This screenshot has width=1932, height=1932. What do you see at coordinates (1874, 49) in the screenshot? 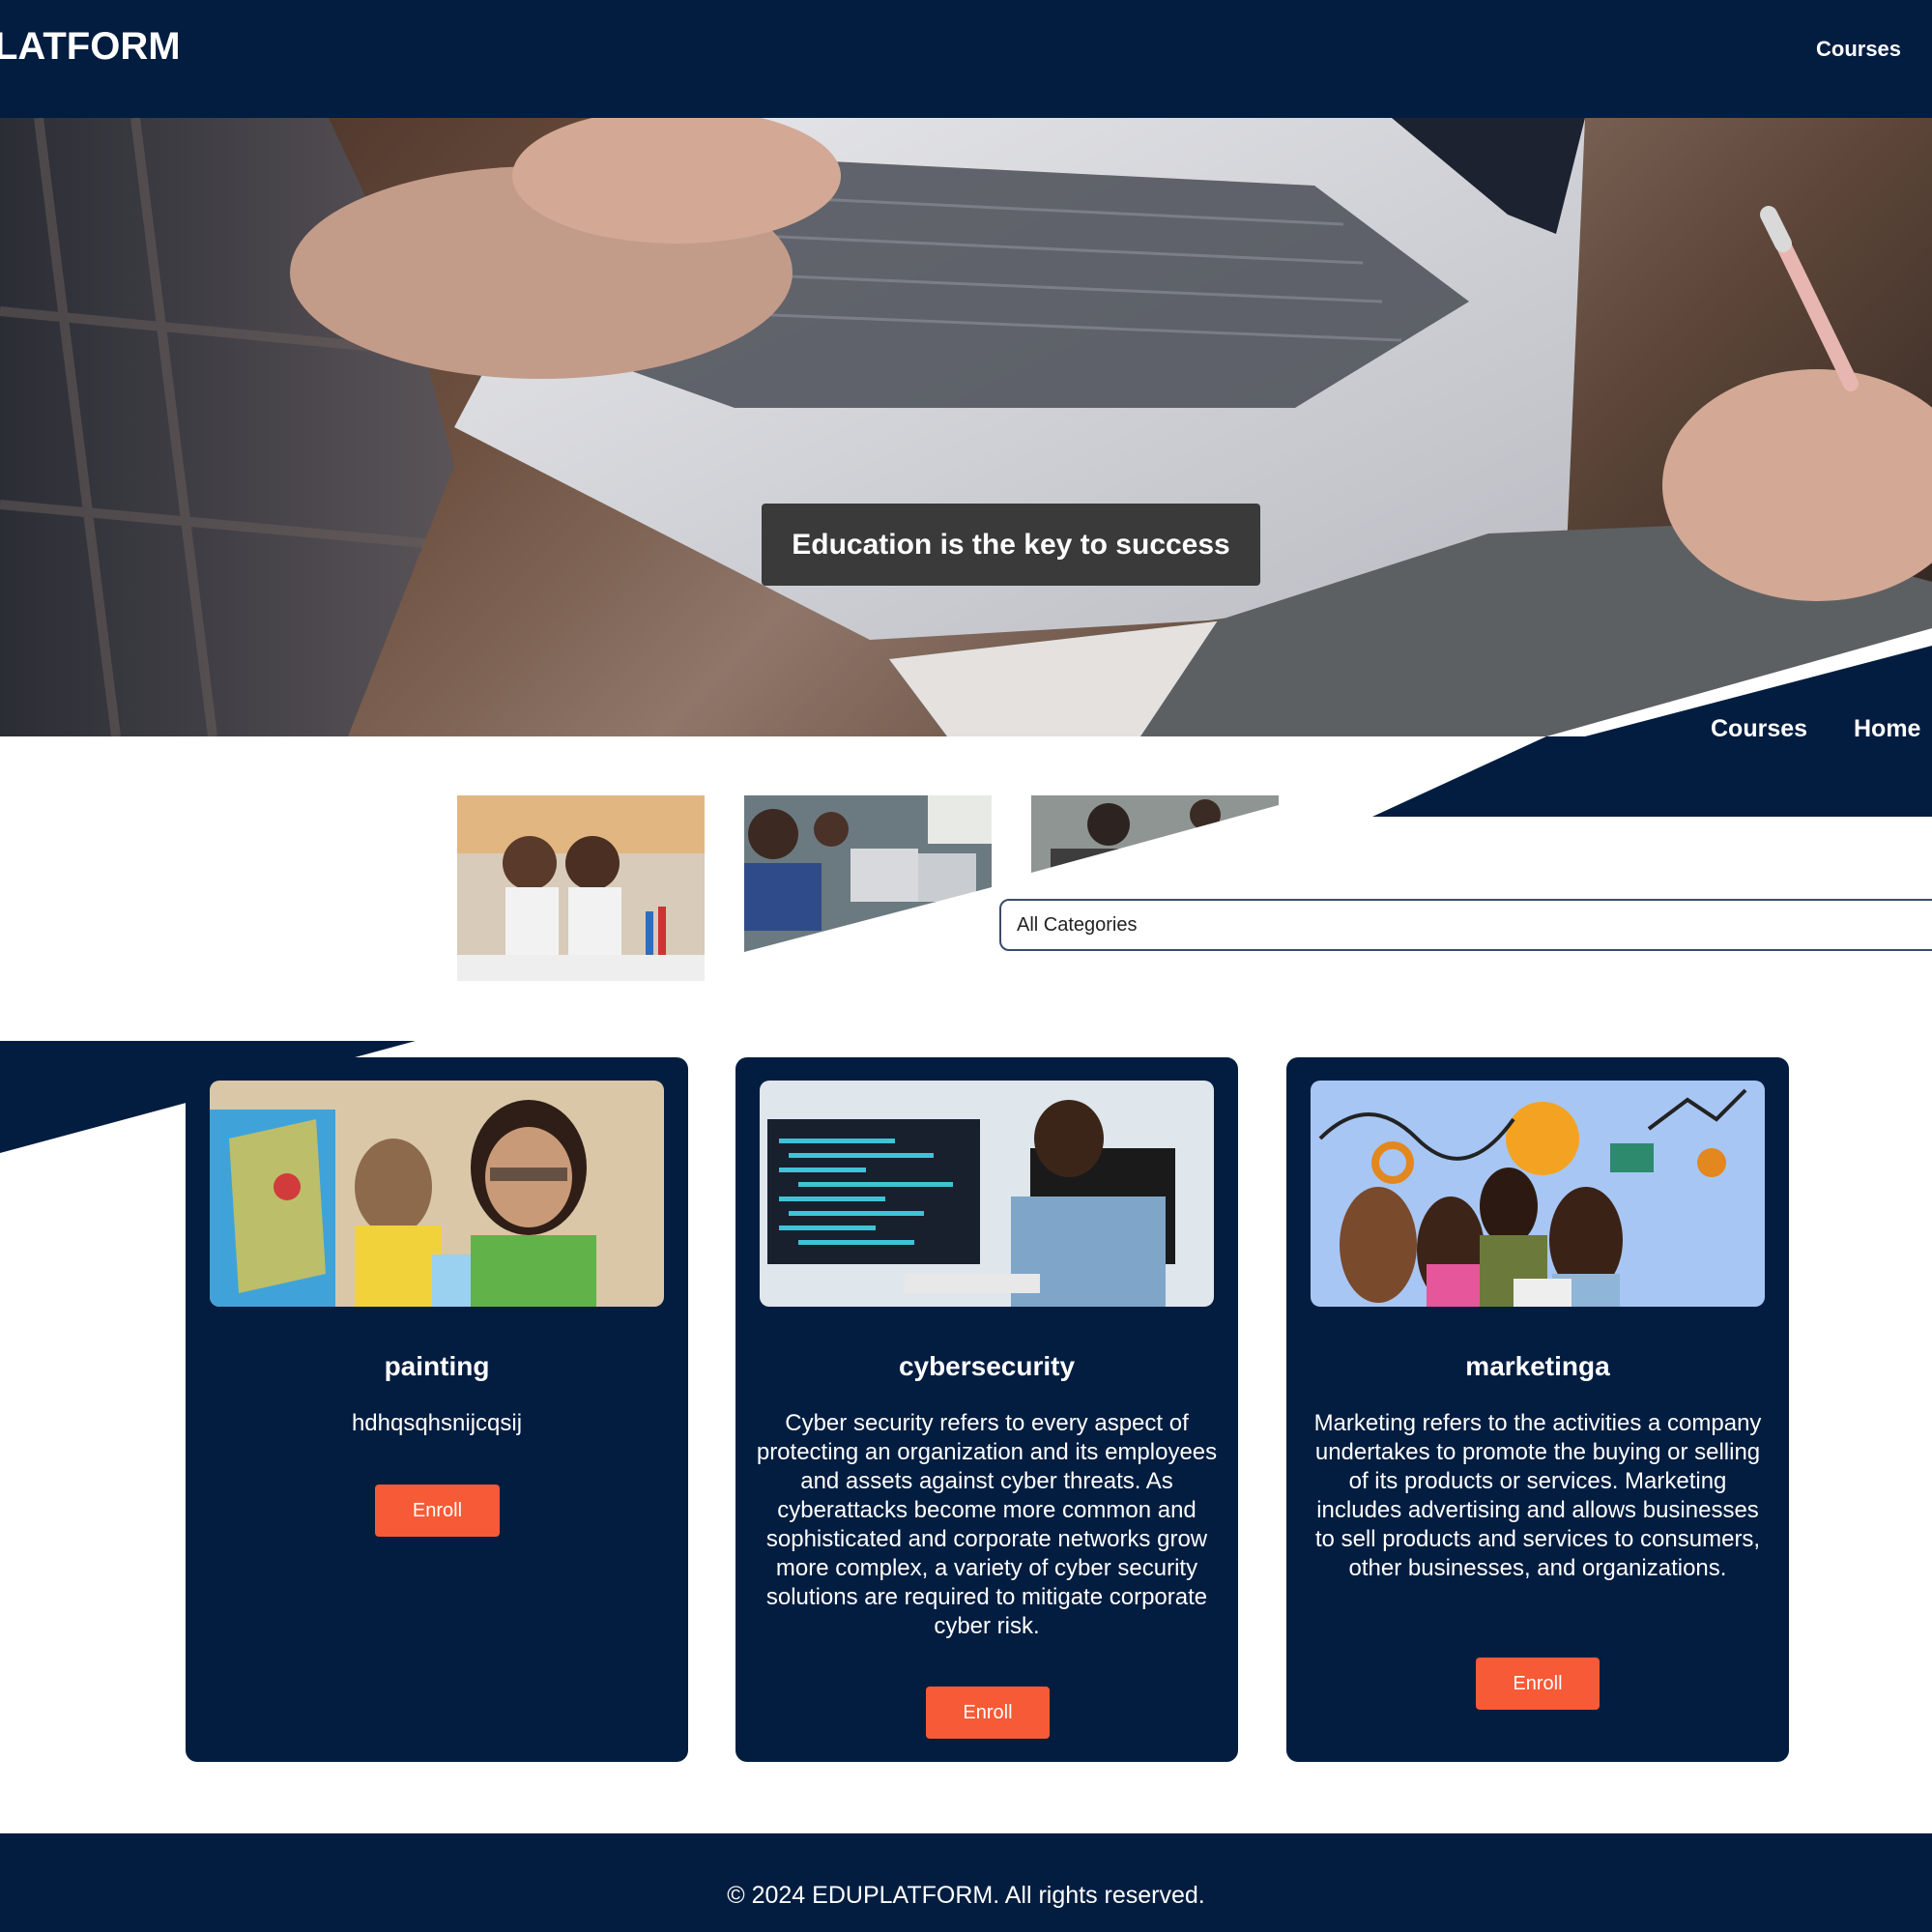
I see `nav-link-courses: Courses` at bounding box center [1874, 49].